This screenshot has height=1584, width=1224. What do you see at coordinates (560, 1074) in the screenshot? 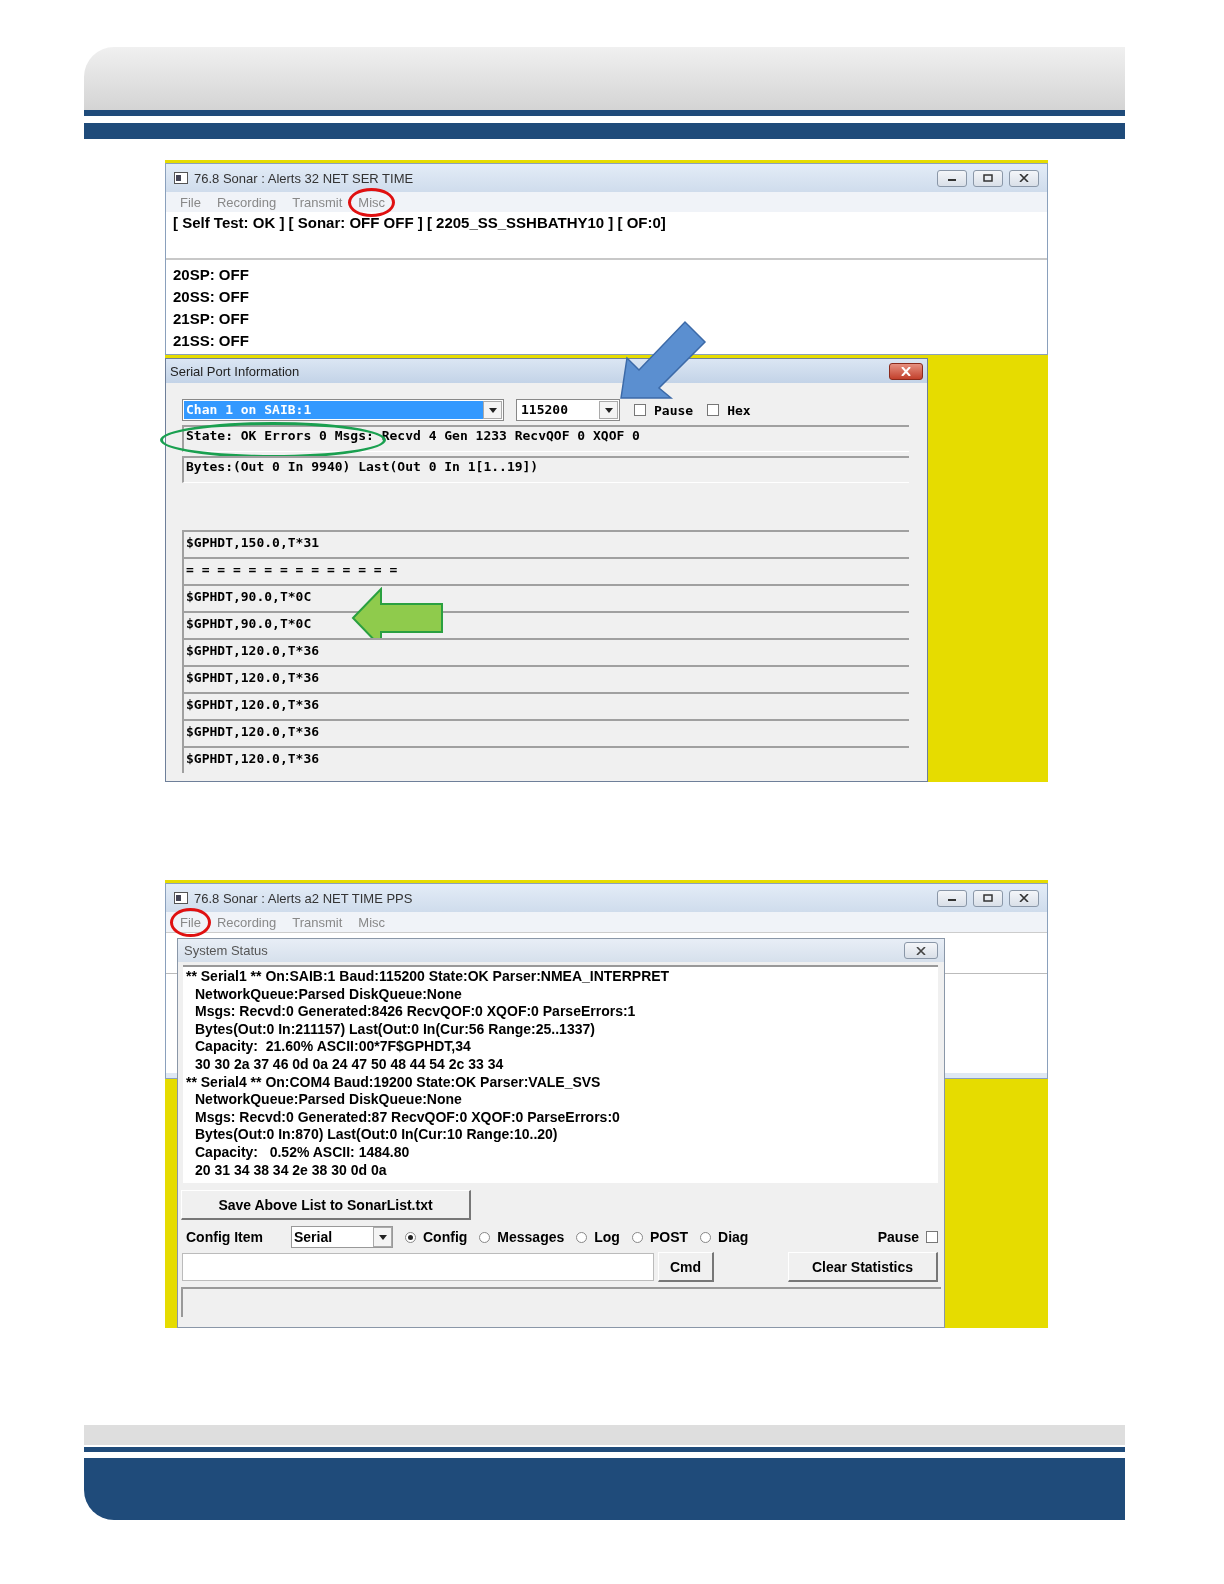
I see `status-list: ** Serial1 ** On:SAIB:1 Baud:115200 State:OK Parser:NMEA_INTERPRET NetworkQueue:Parsed DiskQueue:None Msgs: Recvd:0 Generated:8426 RecvQOF:0 XQOF:0 ParseErrors:1 Bytes(Out:0 In:211157) Last(Out:0 In(Cur:56 Range:25..1337) Capacity: 21.60% ASCII:00*7F$GPHDT,34 30 30 2a 37 46 0d 0a 24 47 50 48 44 54 2c 33 34 ** Serial4 ** On:COM4 Baud:19200 State:OK Parser:VALE_SVS NetworkQueue:Parsed DiskQueue:None Msgs: Recvd:0 Generated:87 RecvQOF:0 XQOF:0 ParseErrors:0 Bytes(Out:0 In:870) Last(Out:0 In(Cur:10 Range:10..20) Capacity: 0.52% ASCII: 1484.80 20 31 34 38 34 2e 38 30 0d 0a` at bounding box center [560, 1074].